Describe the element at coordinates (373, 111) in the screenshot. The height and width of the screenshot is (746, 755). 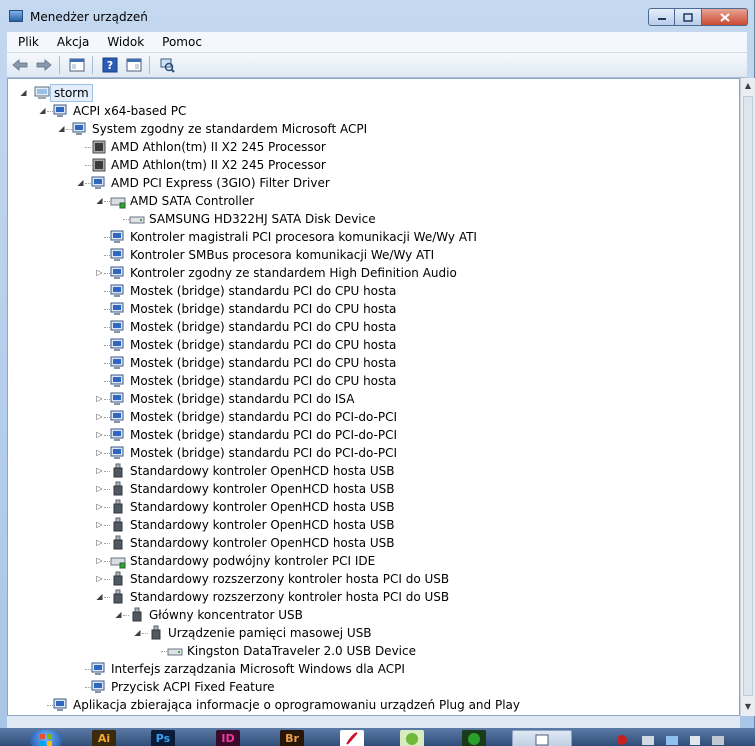
I see `tree-node: ◢ ACPI x64-based PC` at that location.